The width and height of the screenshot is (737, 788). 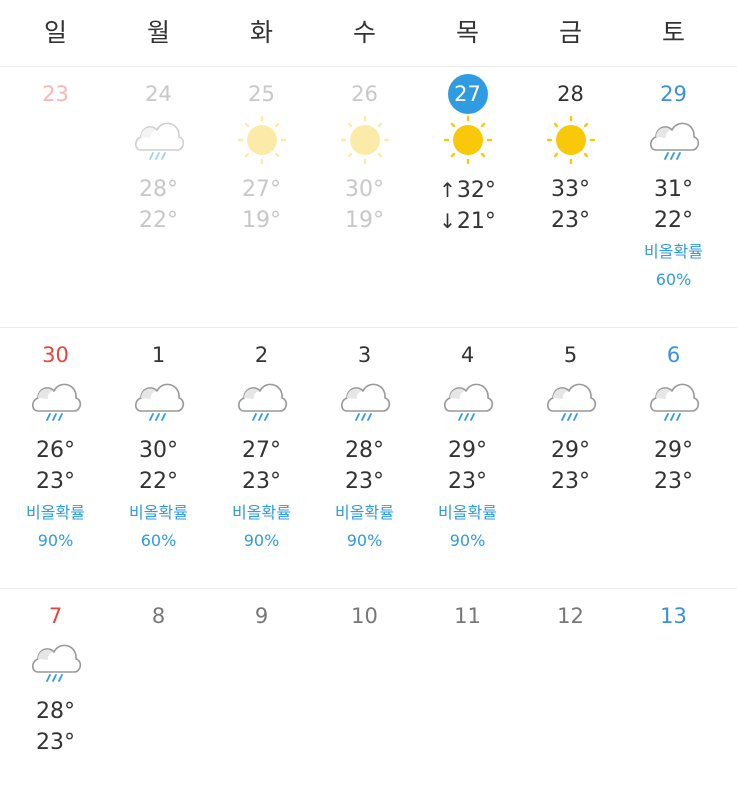 What do you see at coordinates (261, 197) in the screenshot?
I see `day-cell: 25 27° 19°` at bounding box center [261, 197].